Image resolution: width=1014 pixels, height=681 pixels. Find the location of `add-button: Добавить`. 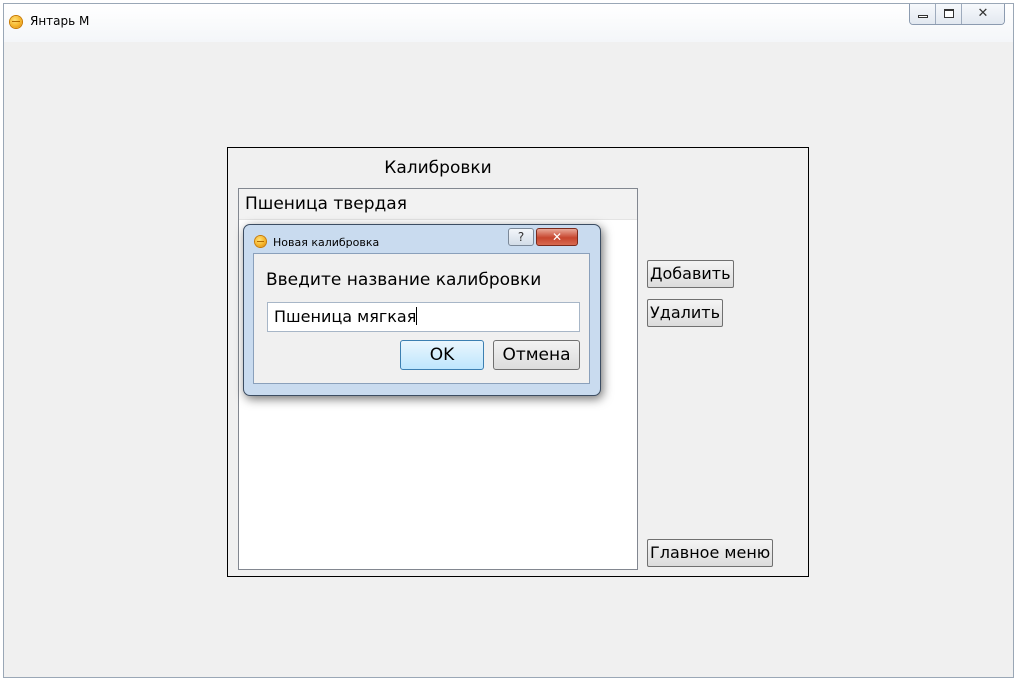

add-button: Добавить is located at coordinates (690, 274).